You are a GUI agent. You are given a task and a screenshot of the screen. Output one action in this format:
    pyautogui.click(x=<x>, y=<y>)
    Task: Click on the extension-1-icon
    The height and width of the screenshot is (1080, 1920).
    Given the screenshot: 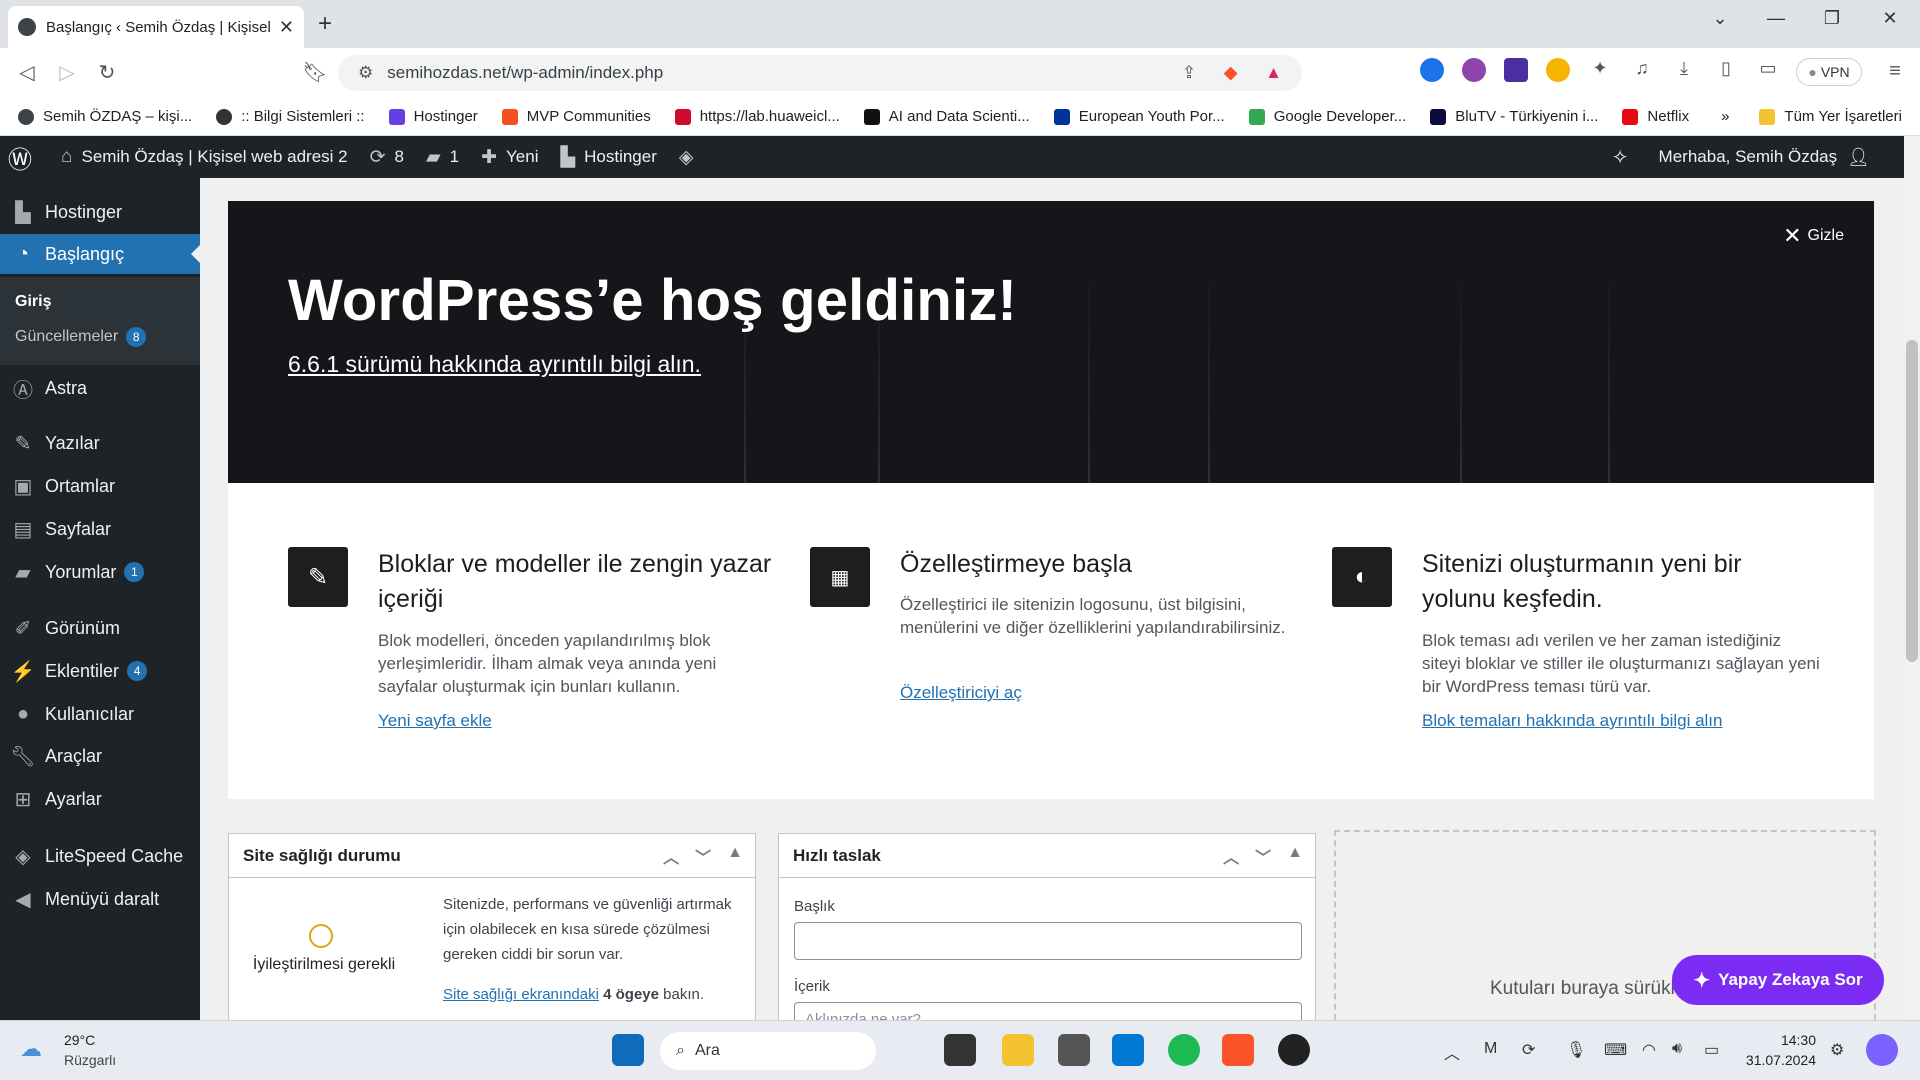 What is the action you would take?
    pyautogui.click(x=1432, y=70)
    